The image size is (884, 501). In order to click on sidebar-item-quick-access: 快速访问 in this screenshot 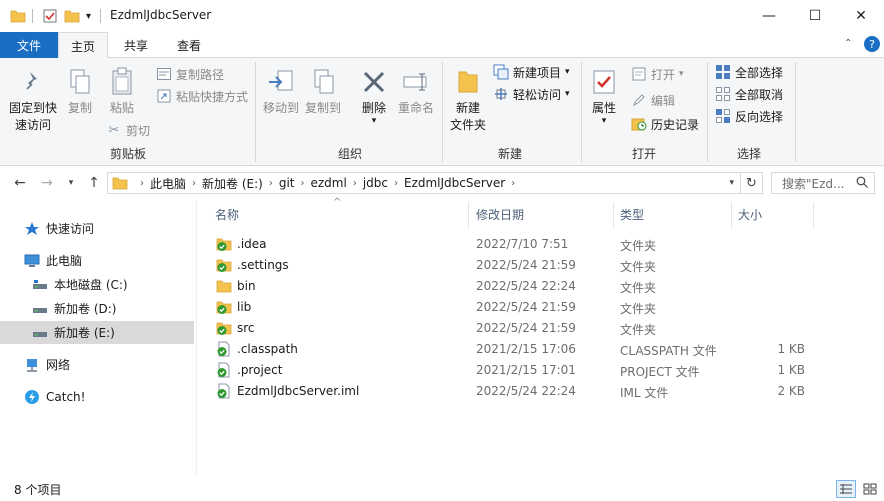, I will do `click(97, 228)`.